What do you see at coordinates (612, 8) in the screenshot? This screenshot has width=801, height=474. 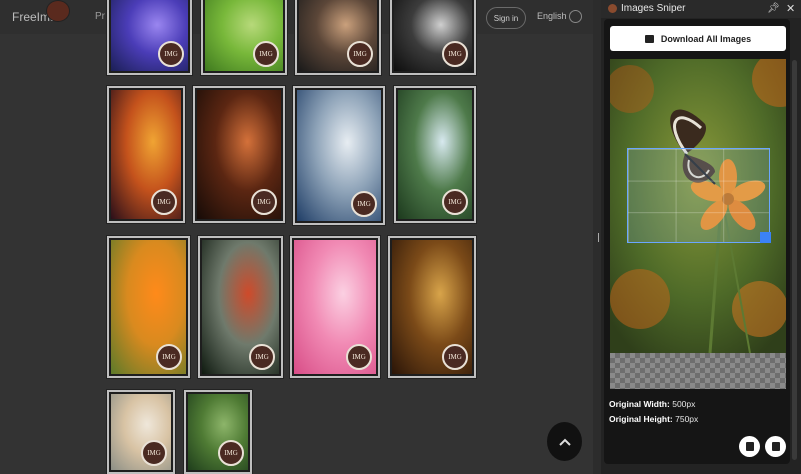 I see `extension-logo-icon` at bounding box center [612, 8].